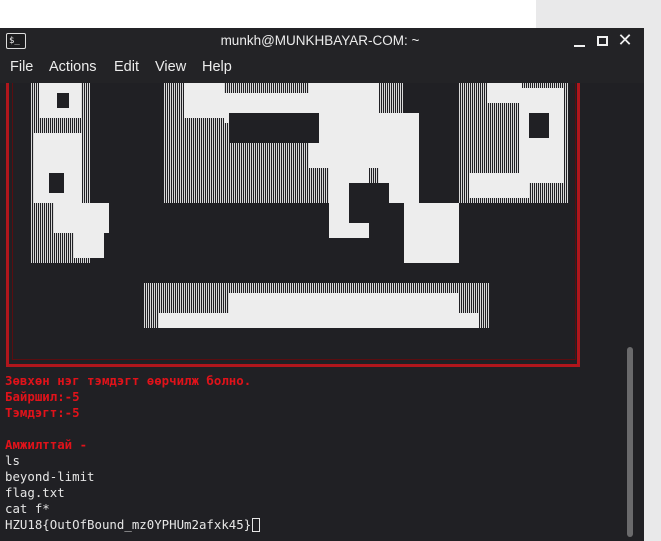 This screenshot has width=661, height=541. What do you see at coordinates (42, 396) in the screenshot?
I see `terminal-line-position: Байршил:-5` at bounding box center [42, 396].